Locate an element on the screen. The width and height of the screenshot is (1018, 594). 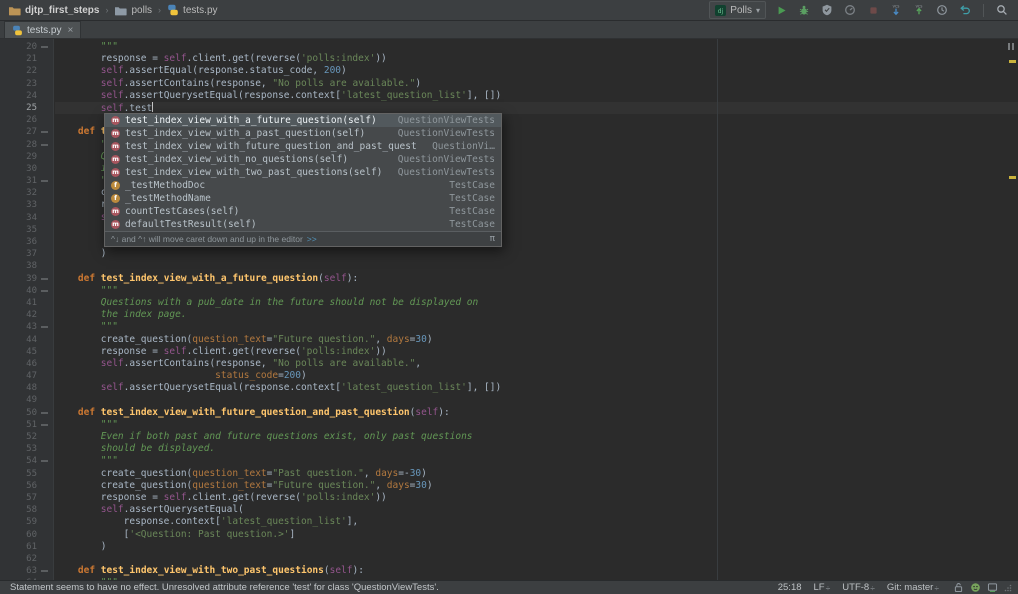
line-number: 32 is located at coordinates (26, 193).